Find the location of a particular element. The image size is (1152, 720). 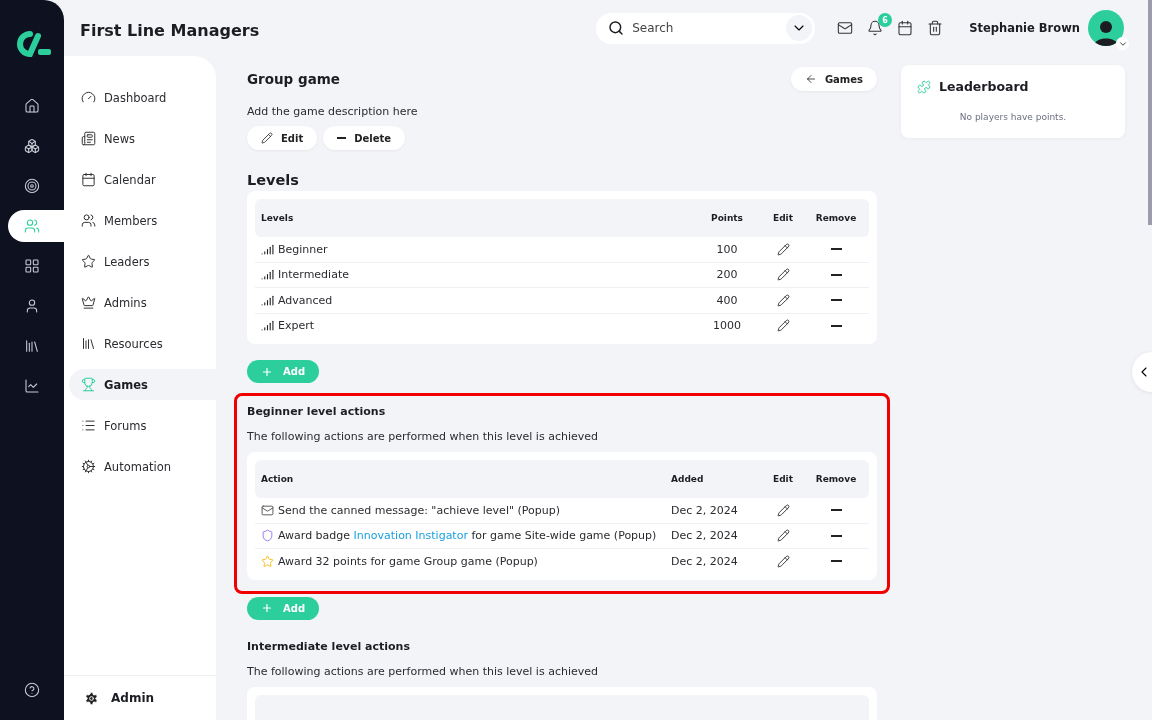

notification-count: 6 is located at coordinates (885, 20).